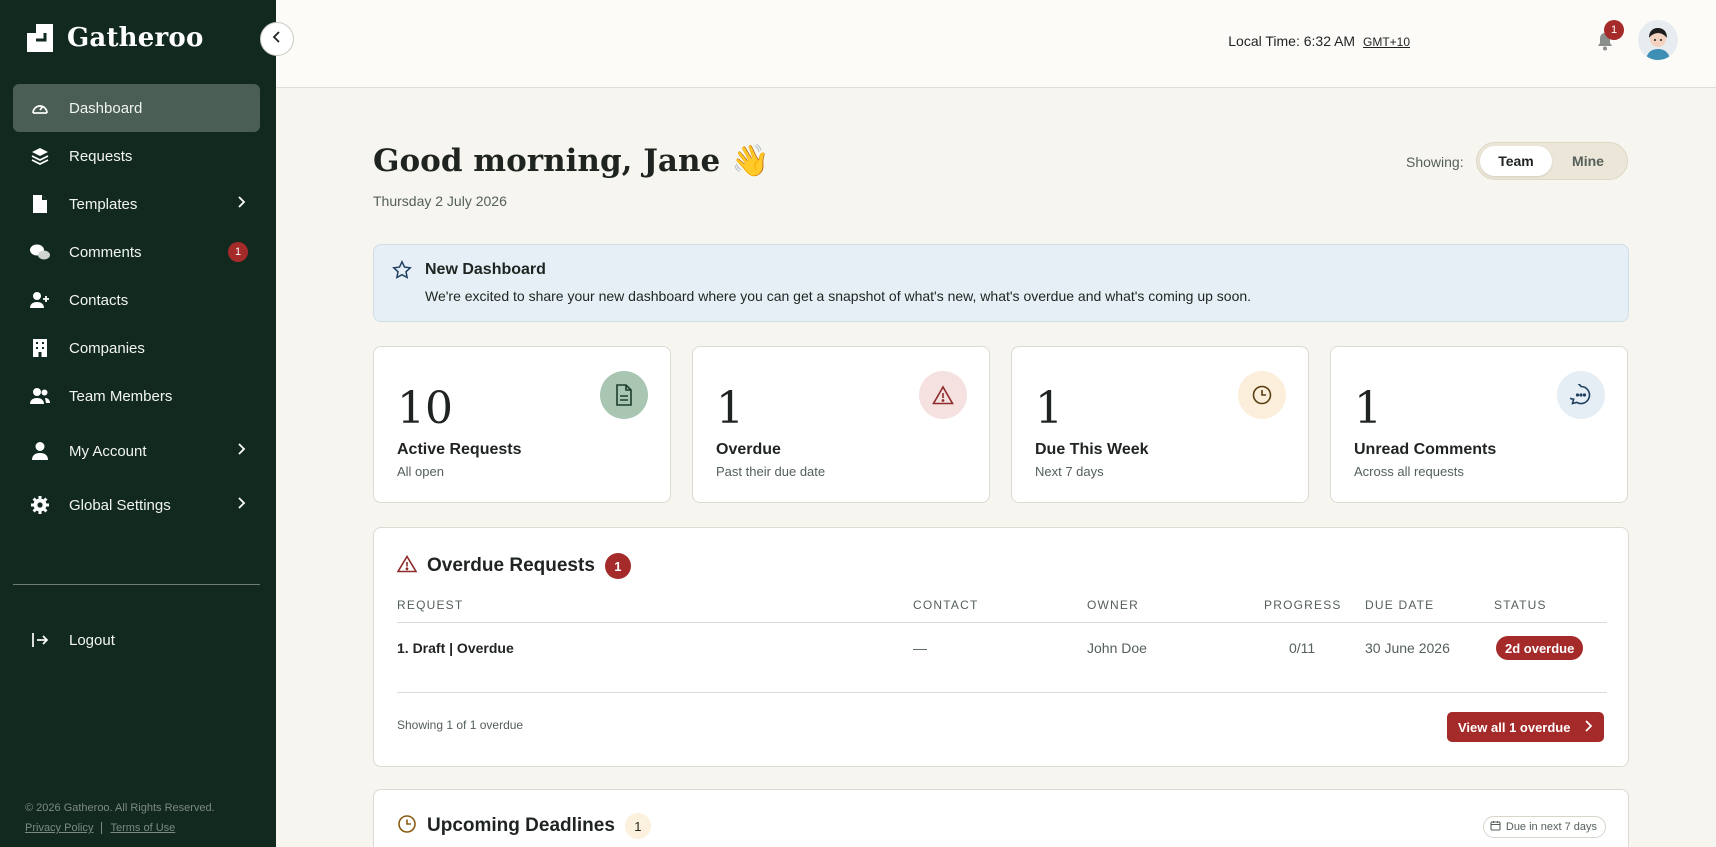  I want to click on user-icon, so click(40, 451).